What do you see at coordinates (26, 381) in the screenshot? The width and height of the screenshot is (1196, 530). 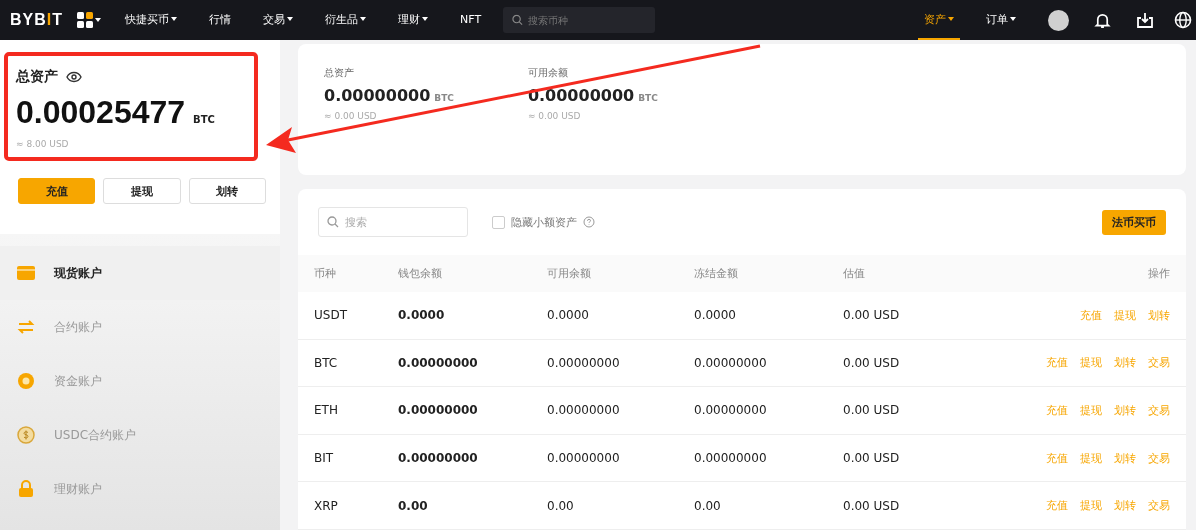 I see `coin-icon` at bounding box center [26, 381].